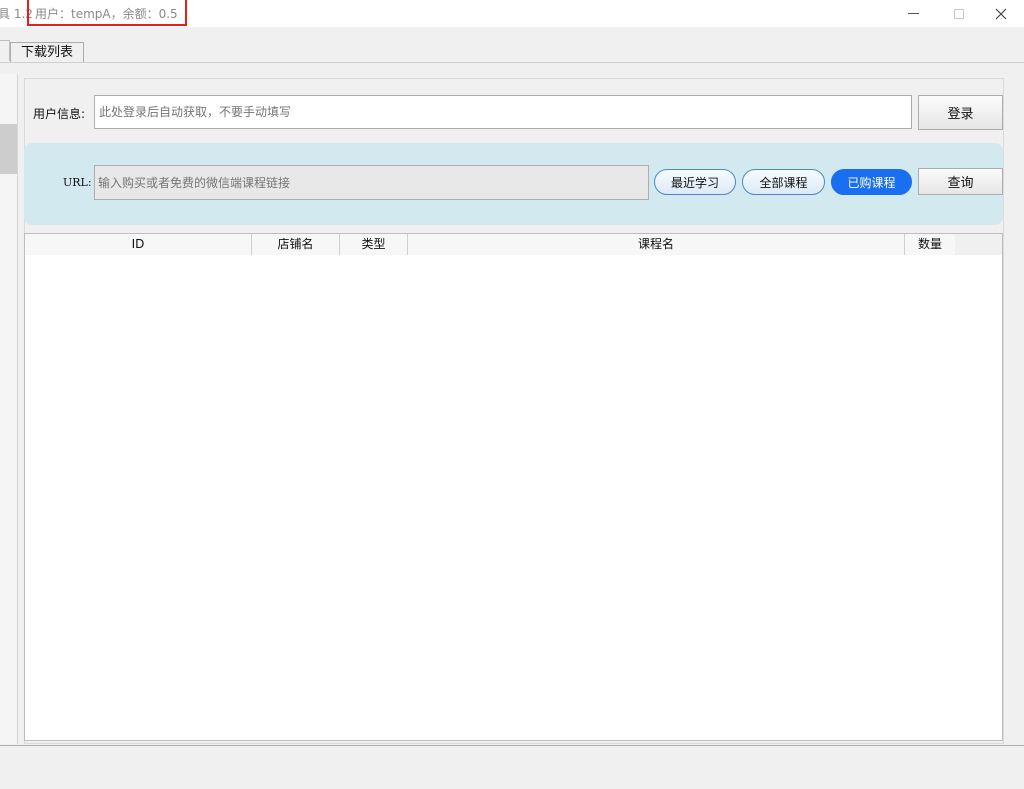 This screenshot has width=1024, height=789. Describe the element at coordinates (930, 244) in the screenshot. I see `column-header-count: 数量` at that location.